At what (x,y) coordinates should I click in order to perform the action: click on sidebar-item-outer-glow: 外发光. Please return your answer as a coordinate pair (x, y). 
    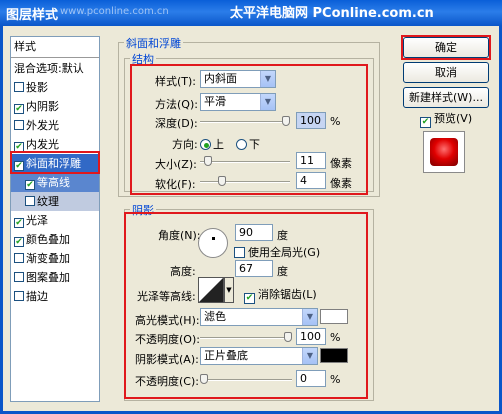
    Looking at the image, I should click on (55, 125).